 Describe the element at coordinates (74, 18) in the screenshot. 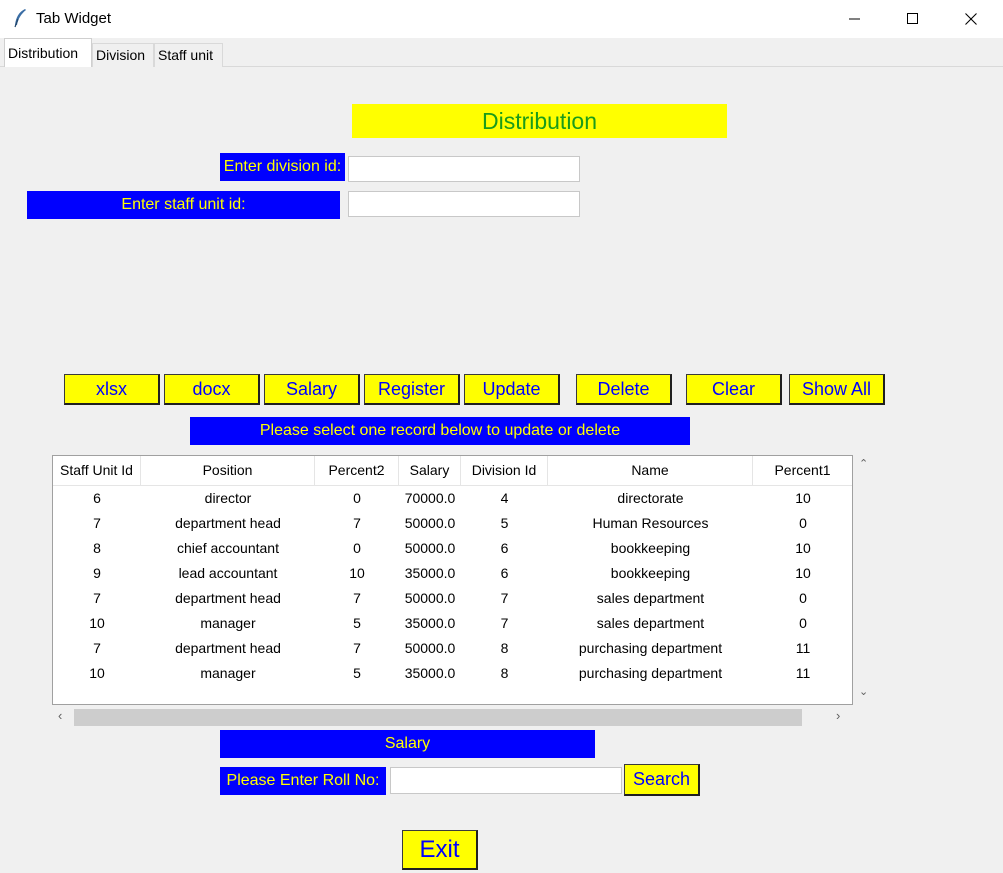

I see `window-title: Tab Widget` at that location.